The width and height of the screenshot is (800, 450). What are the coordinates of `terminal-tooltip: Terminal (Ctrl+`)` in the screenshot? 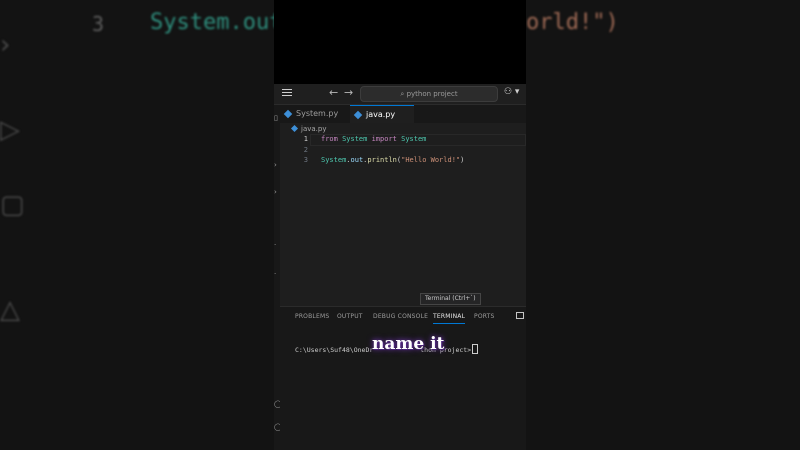 It's located at (450, 299).